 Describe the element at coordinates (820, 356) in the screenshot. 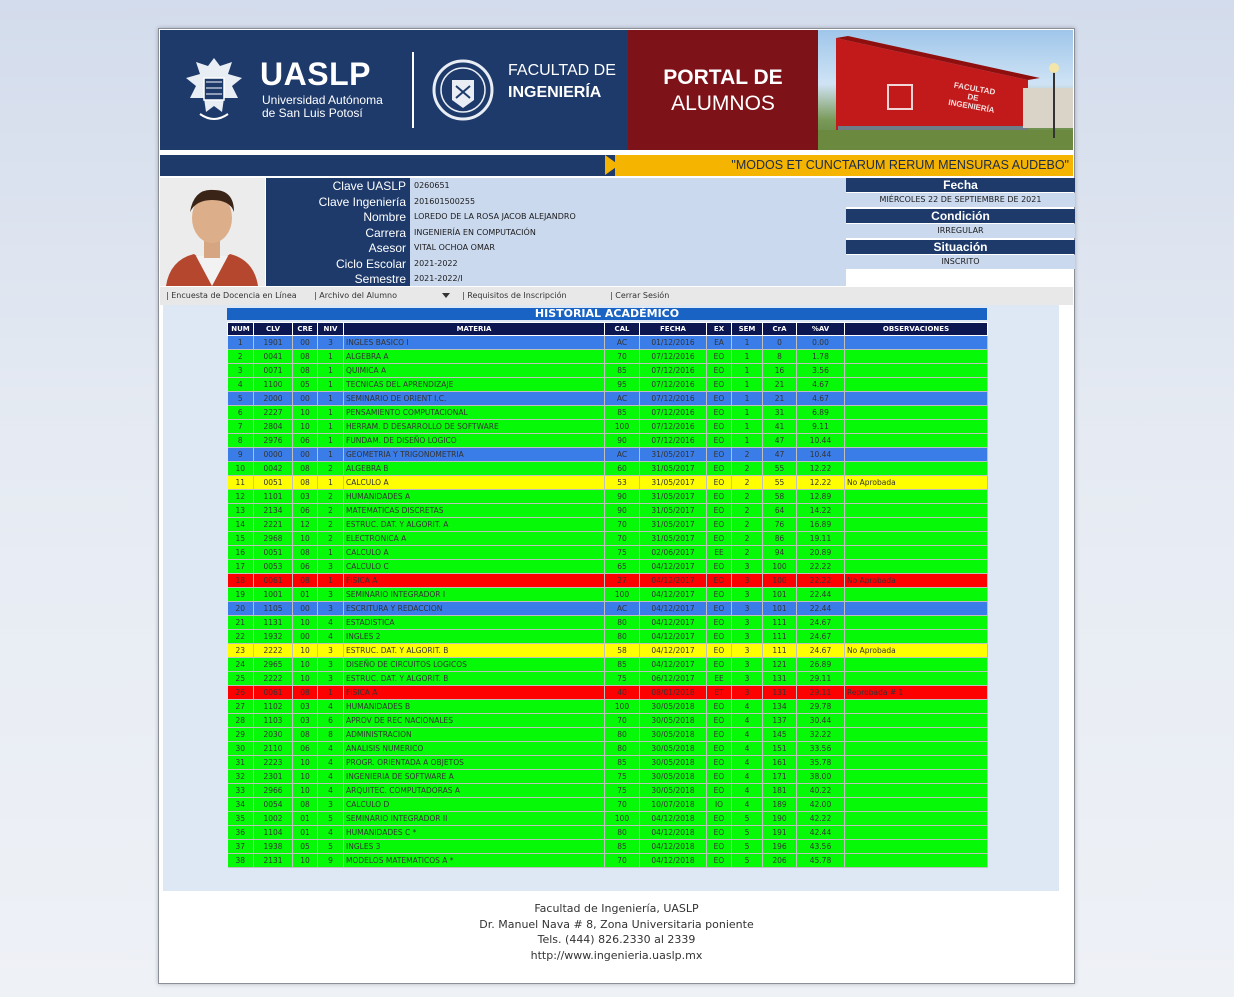

I see `cell-av: 1.78` at that location.